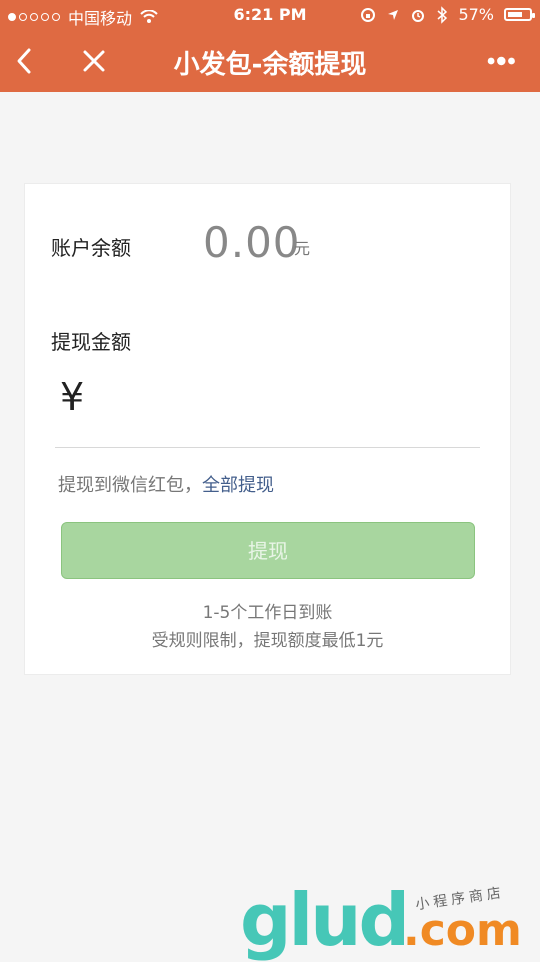  I want to click on status-right: 57%, so click(447, 14).